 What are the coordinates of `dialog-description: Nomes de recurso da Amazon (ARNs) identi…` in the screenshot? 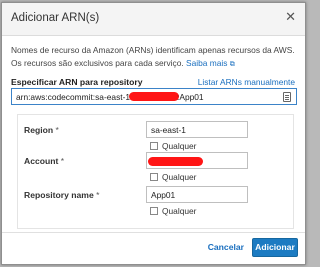 It's located at (155, 57).